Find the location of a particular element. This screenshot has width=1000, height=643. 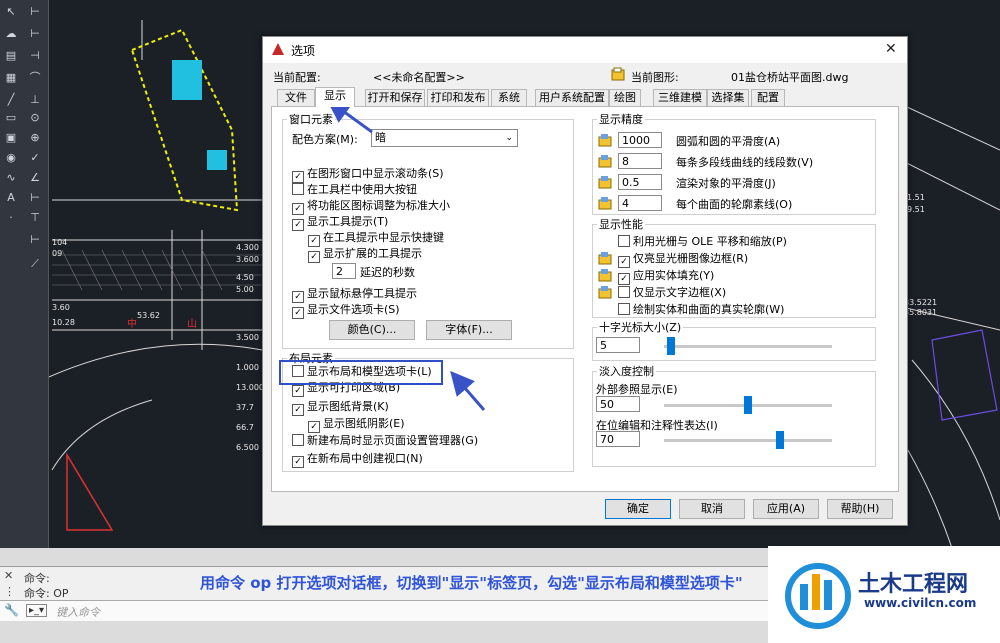

raster-frame-option: ✓ 仅亮显光栅图像边框(R) is located at coordinates (683, 260).